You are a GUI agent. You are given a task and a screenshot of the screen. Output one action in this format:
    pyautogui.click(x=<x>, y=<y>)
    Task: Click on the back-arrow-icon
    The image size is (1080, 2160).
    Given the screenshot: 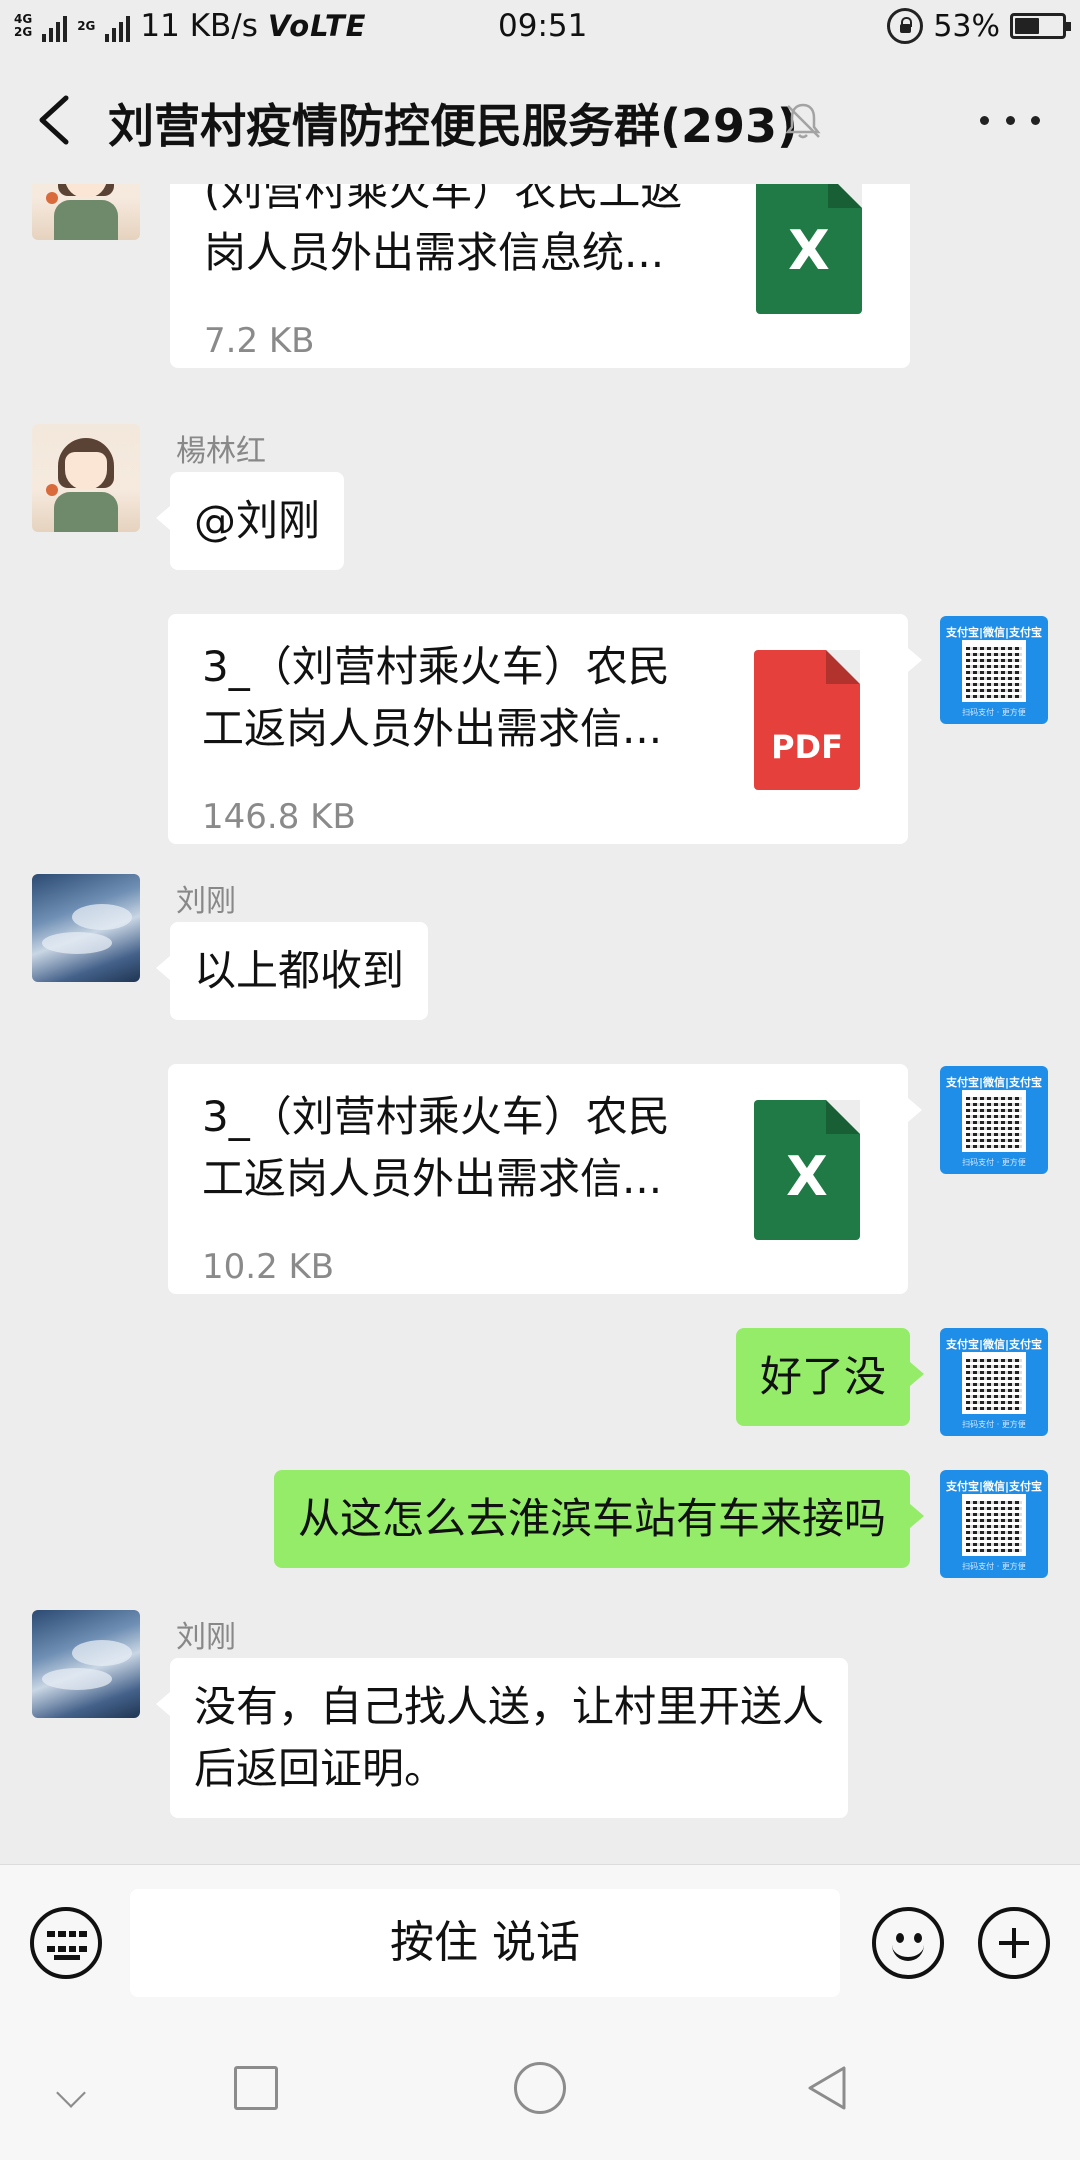 What is the action you would take?
    pyautogui.click(x=56, y=120)
    